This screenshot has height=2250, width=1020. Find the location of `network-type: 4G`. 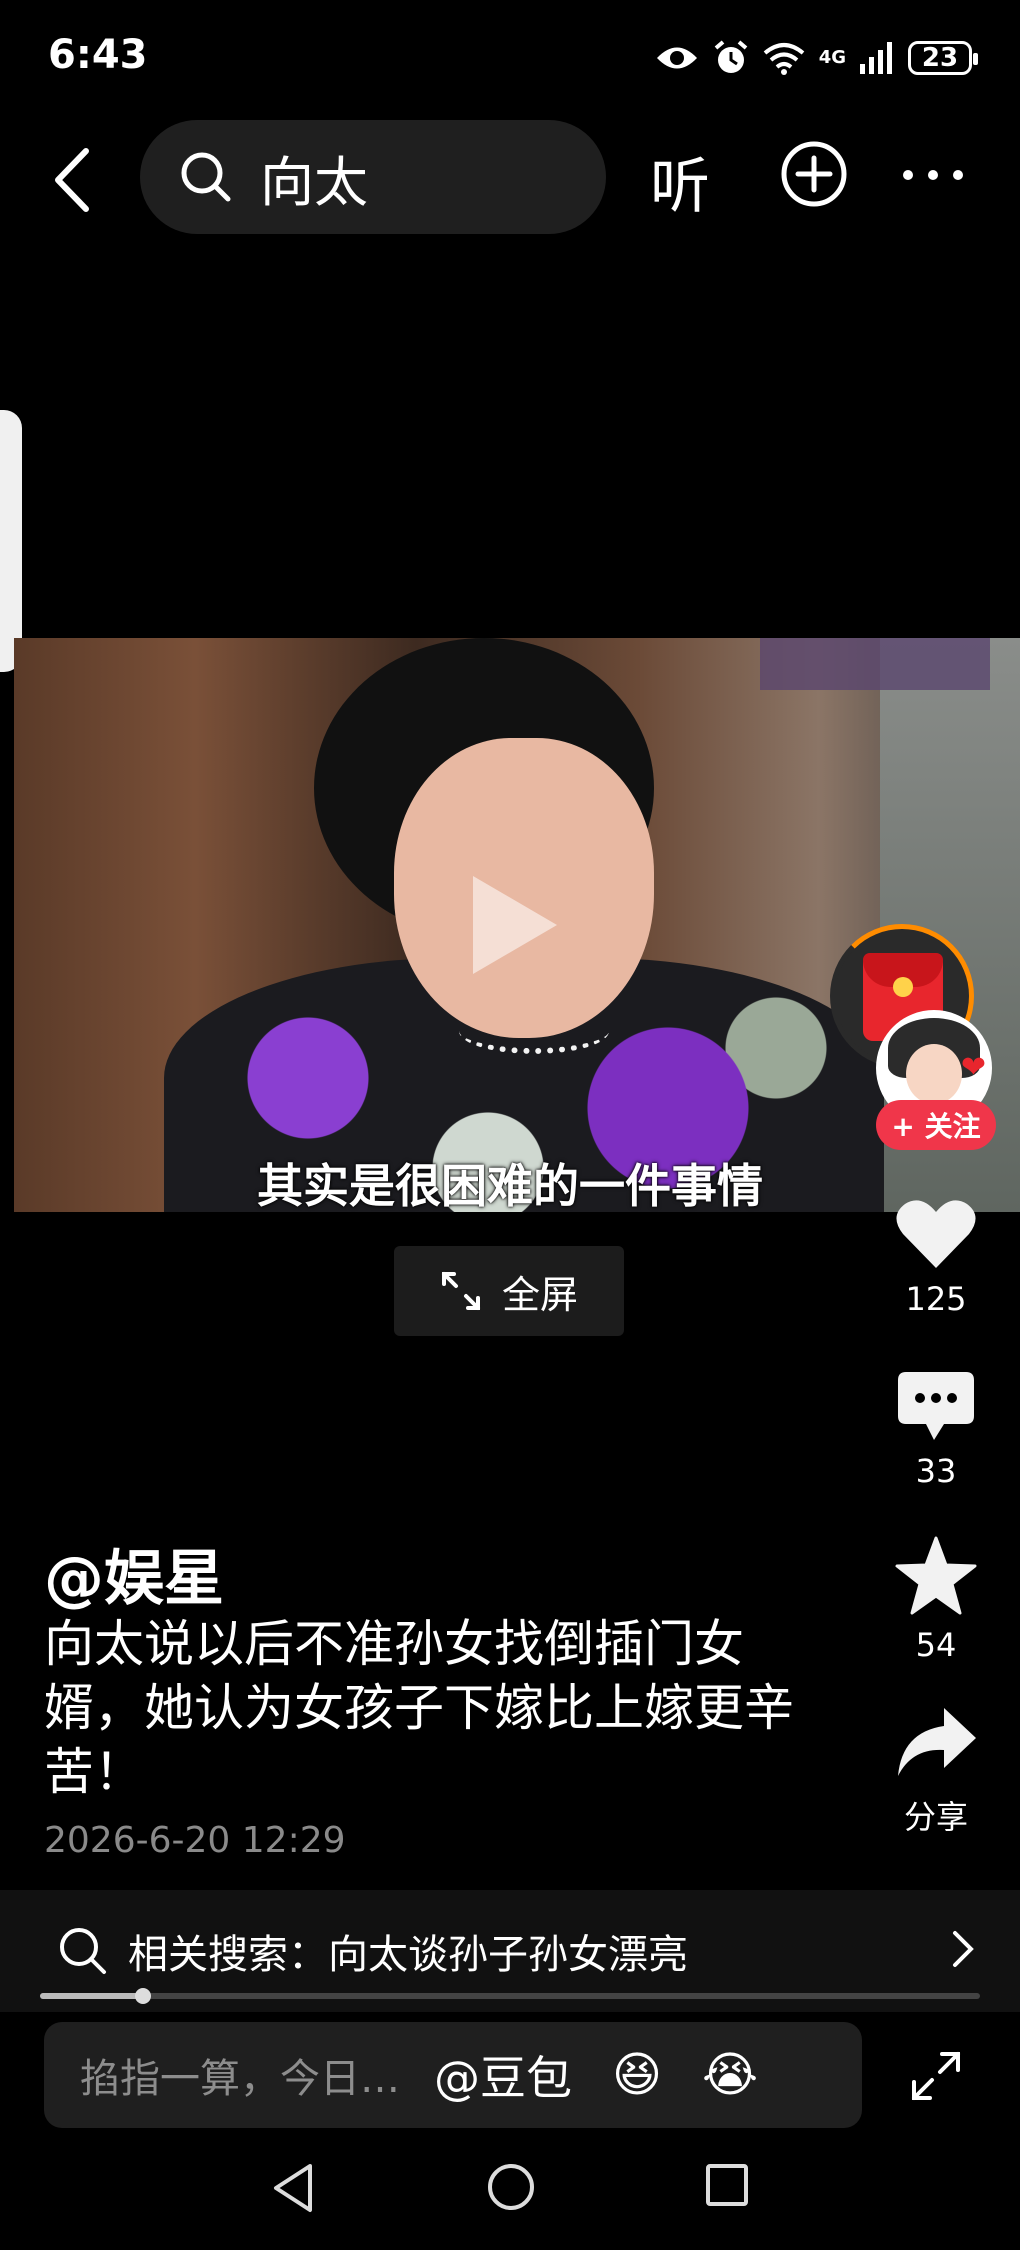

network-type: 4G is located at coordinates (832, 57).